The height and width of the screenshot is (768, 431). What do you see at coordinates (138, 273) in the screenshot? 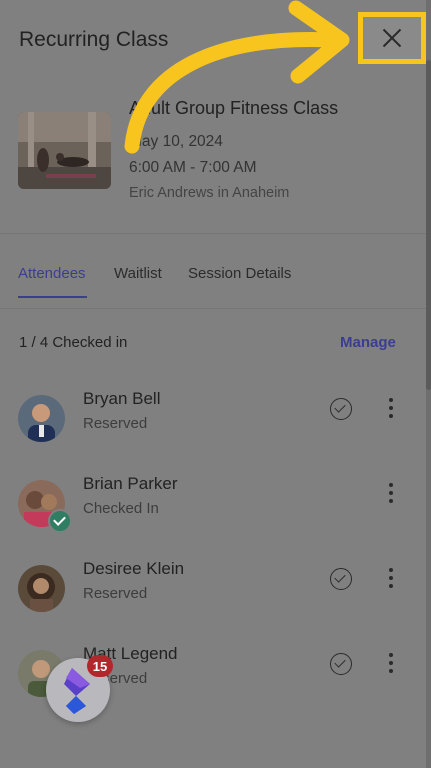
I see `tab-waitlist: Waitlist` at bounding box center [138, 273].